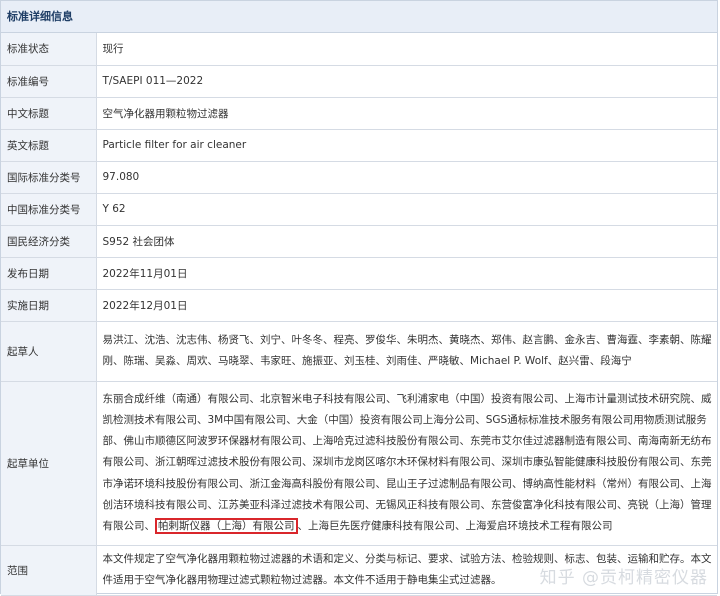 This screenshot has height=596, width=720. I want to click on label-implement-date: 实施日期, so click(49, 305).